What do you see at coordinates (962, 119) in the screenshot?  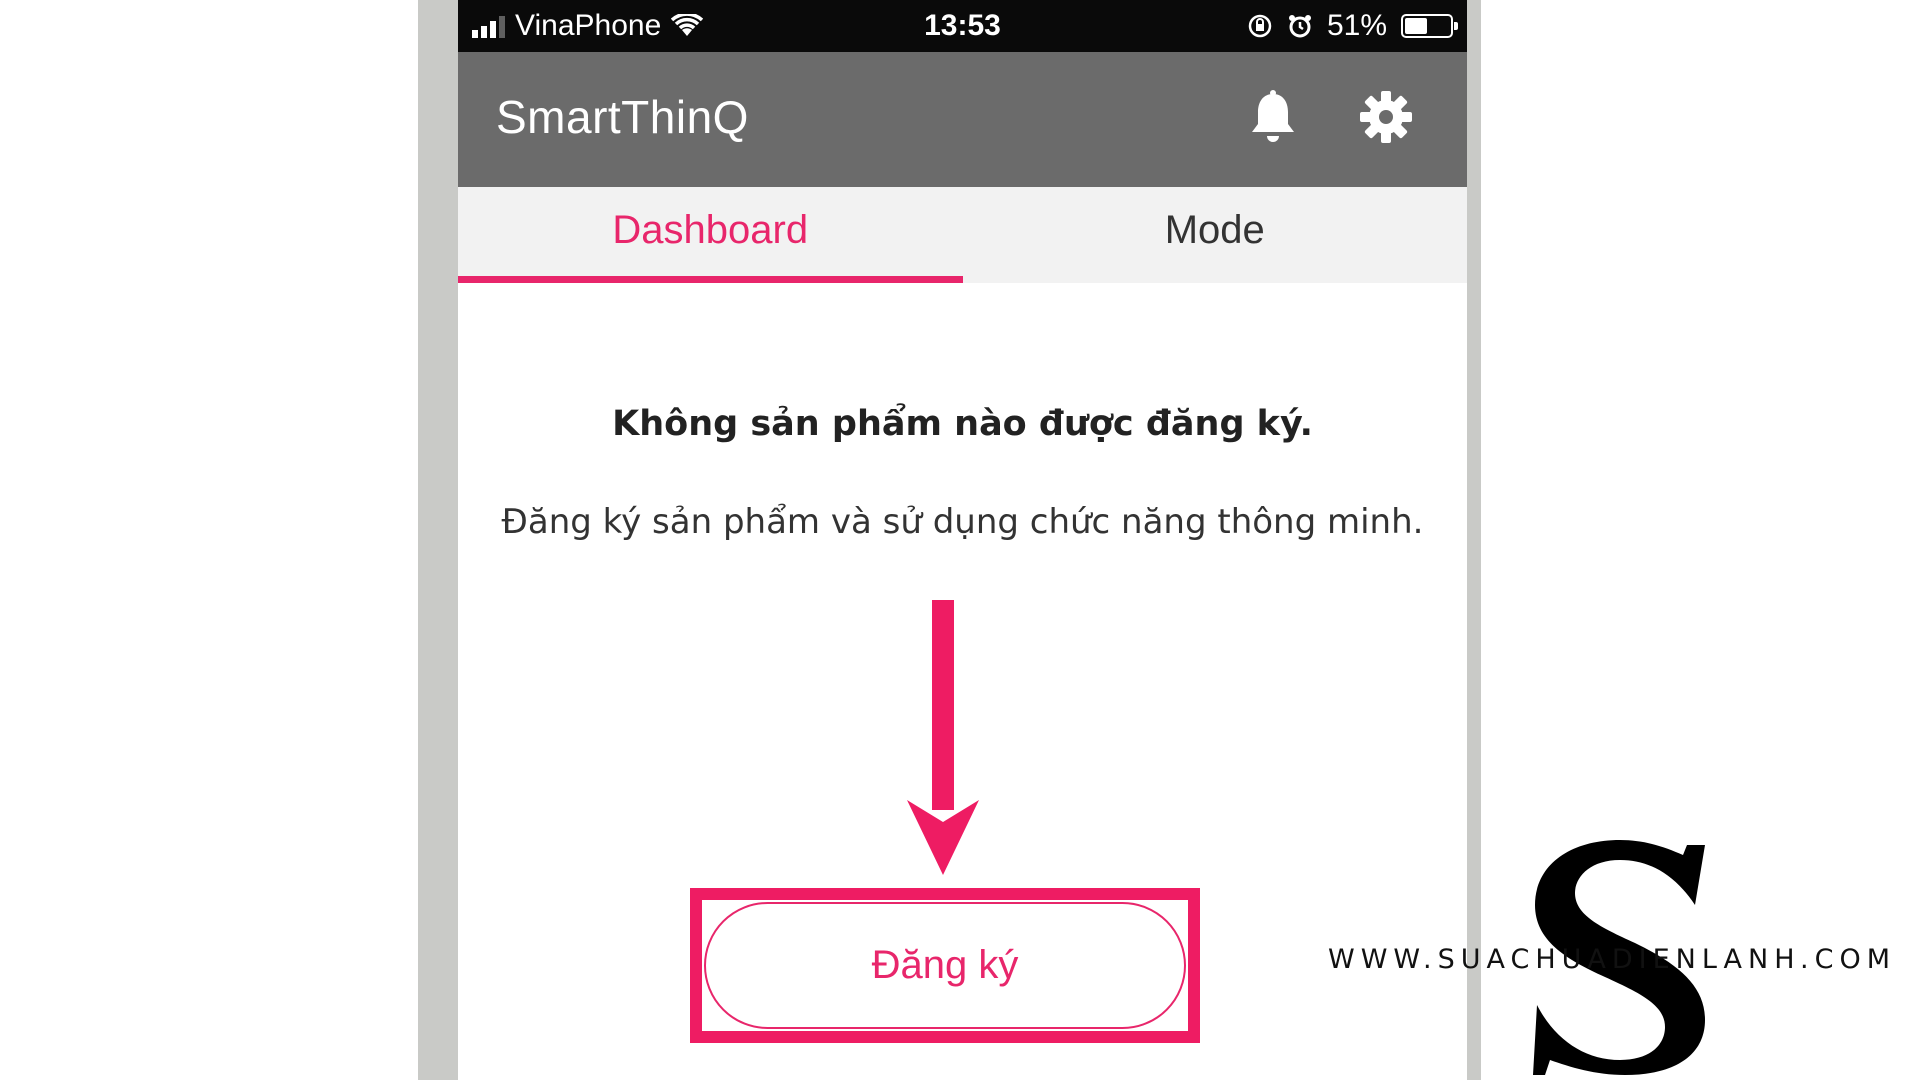 I see `app-header: SmartThinQ` at bounding box center [962, 119].